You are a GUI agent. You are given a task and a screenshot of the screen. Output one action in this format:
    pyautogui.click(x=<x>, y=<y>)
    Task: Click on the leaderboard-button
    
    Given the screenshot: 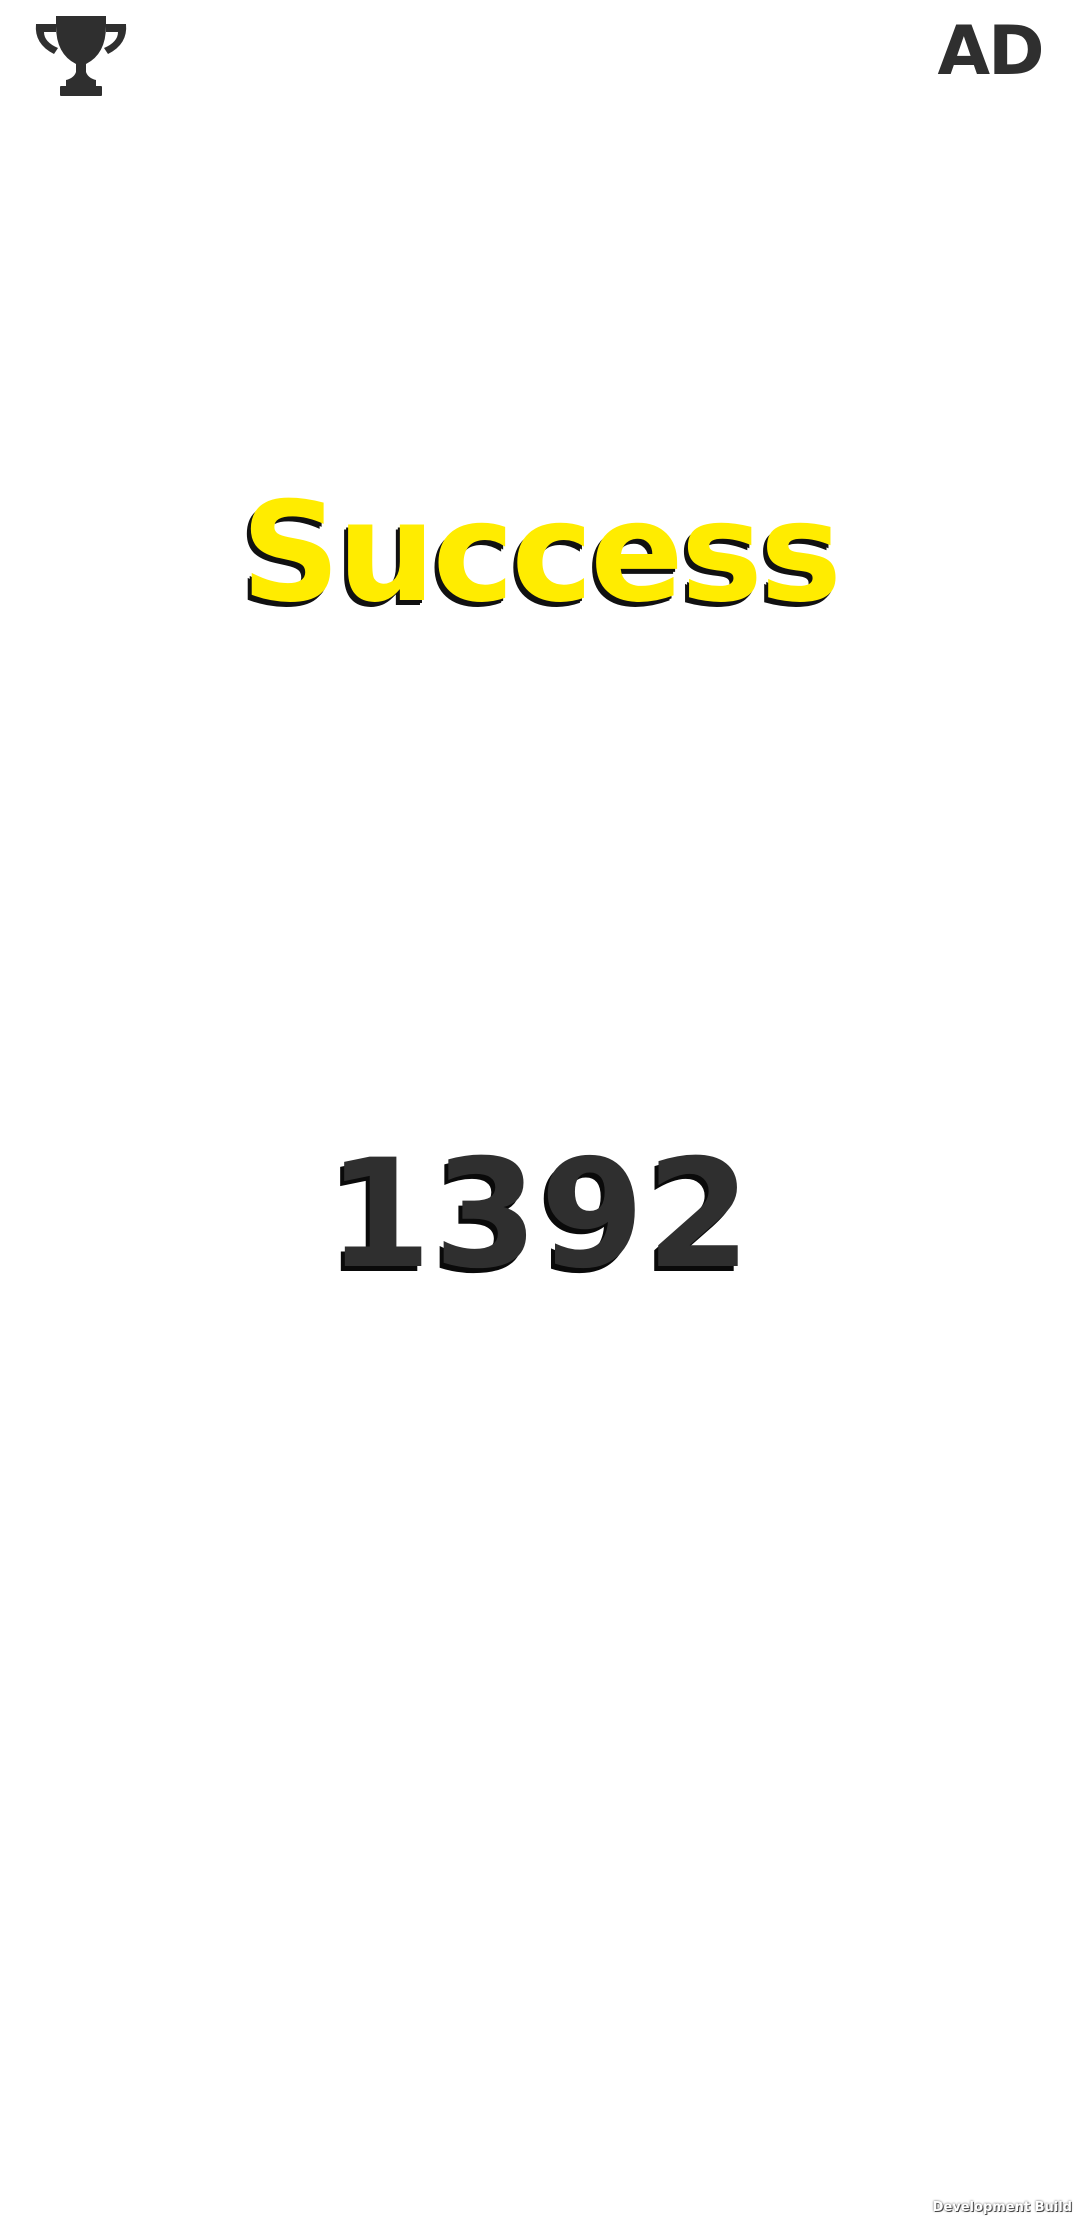 What is the action you would take?
    pyautogui.click(x=81, y=56)
    